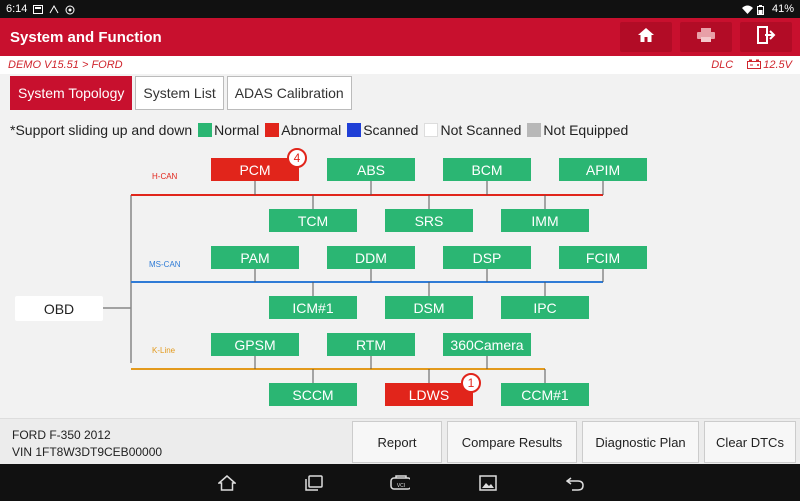  I want to click on status-time: 6:14, so click(17, 9).